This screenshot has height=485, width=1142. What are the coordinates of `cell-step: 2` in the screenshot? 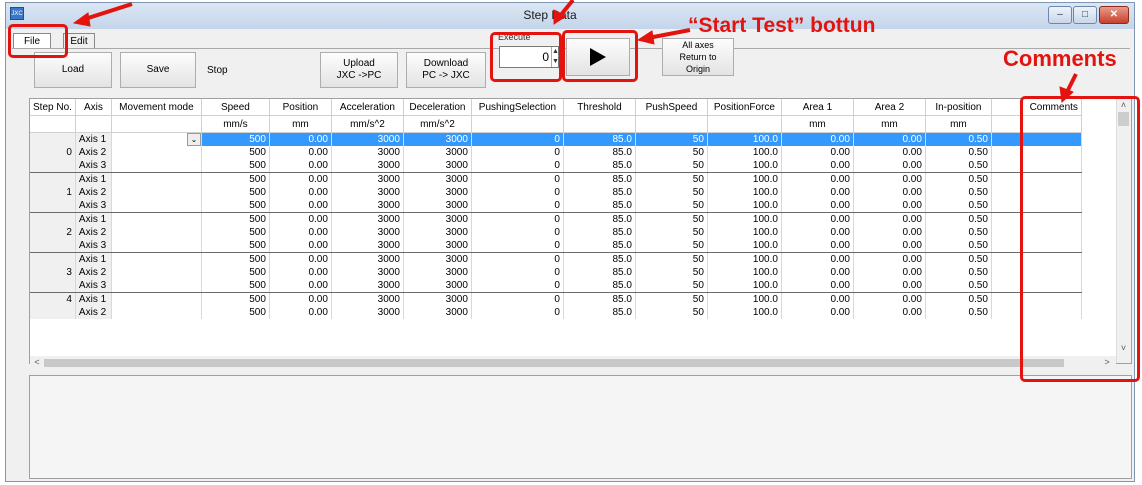 It's located at (53, 232).